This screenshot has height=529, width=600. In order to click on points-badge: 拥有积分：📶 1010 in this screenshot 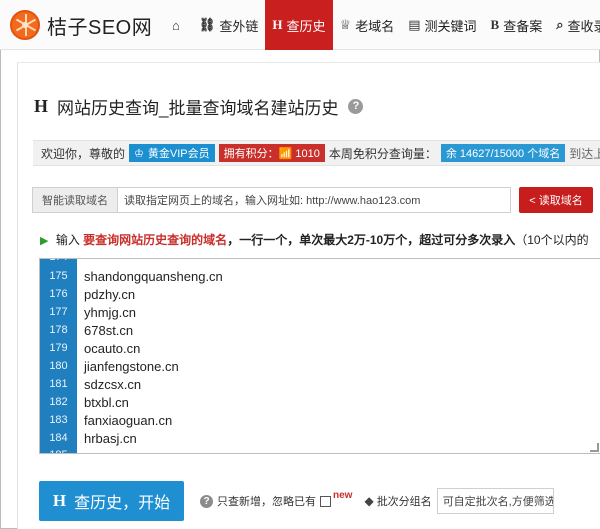, I will do `click(271, 153)`.